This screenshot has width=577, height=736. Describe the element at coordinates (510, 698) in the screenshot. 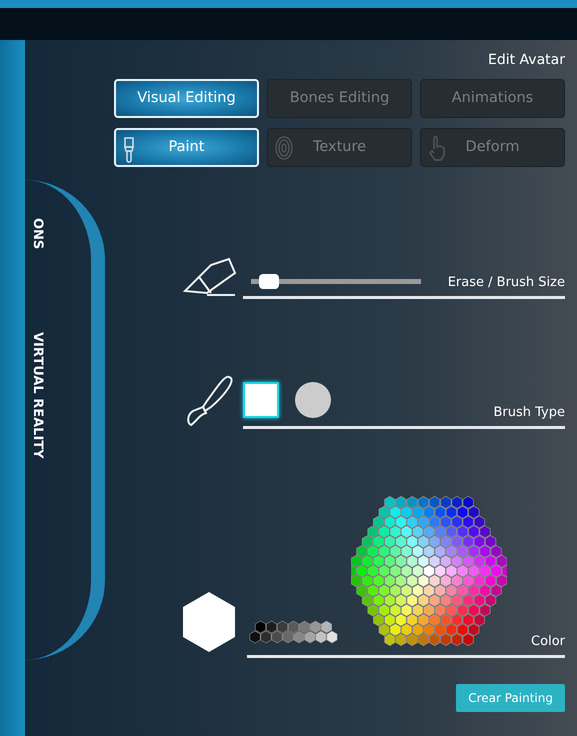

I see `clear-painting-button: Crear Painting` at that location.